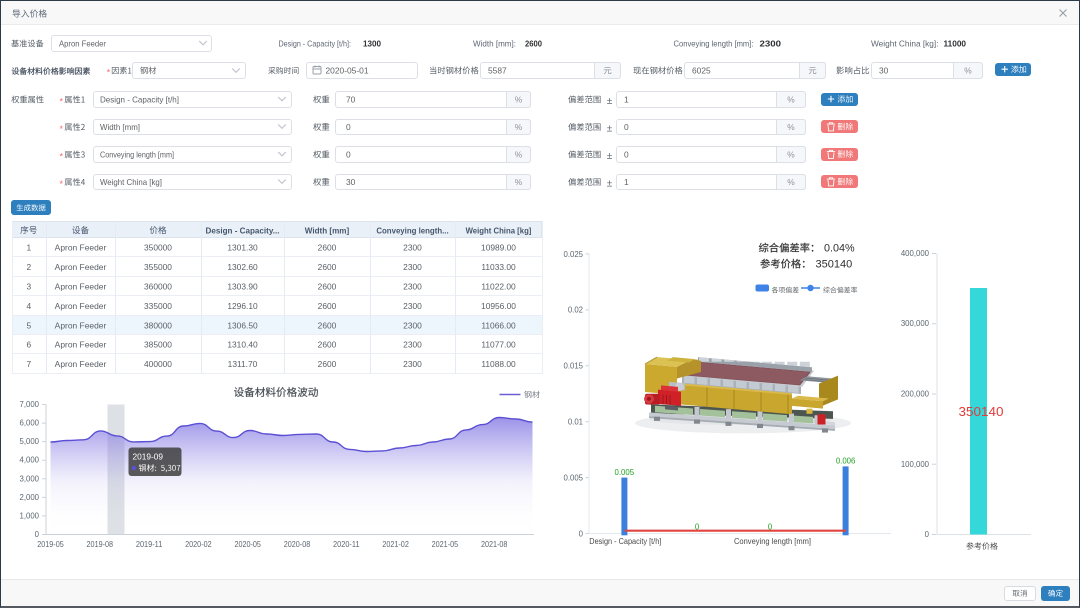 The image size is (1080, 608). Describe the element at coordinates (573, 366) in the screenshot. I see `svg-text: 0.015` at that location.